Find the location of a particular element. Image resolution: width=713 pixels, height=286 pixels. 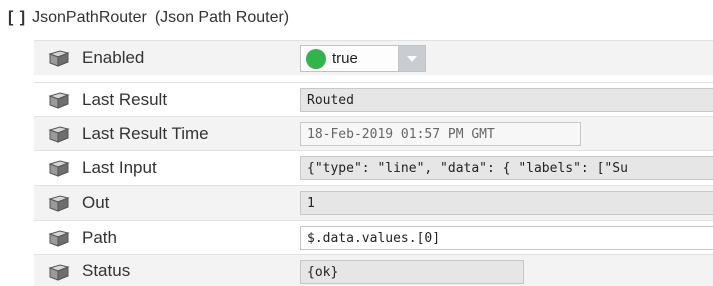

last-result-time-field: 18-Feb-2019 01:57 PM GMT is located at coordinates (440, 134).